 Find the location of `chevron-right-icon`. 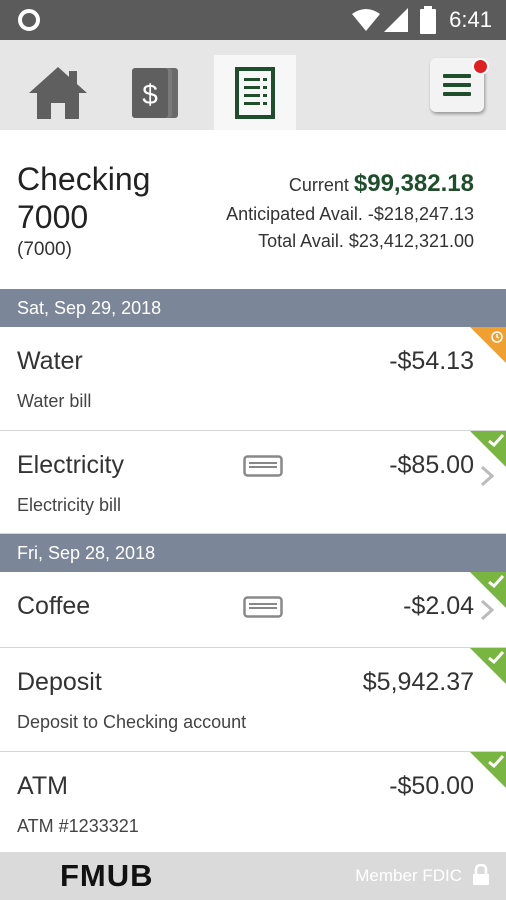

chevron-right-icon is located at coordinates (487, 476).